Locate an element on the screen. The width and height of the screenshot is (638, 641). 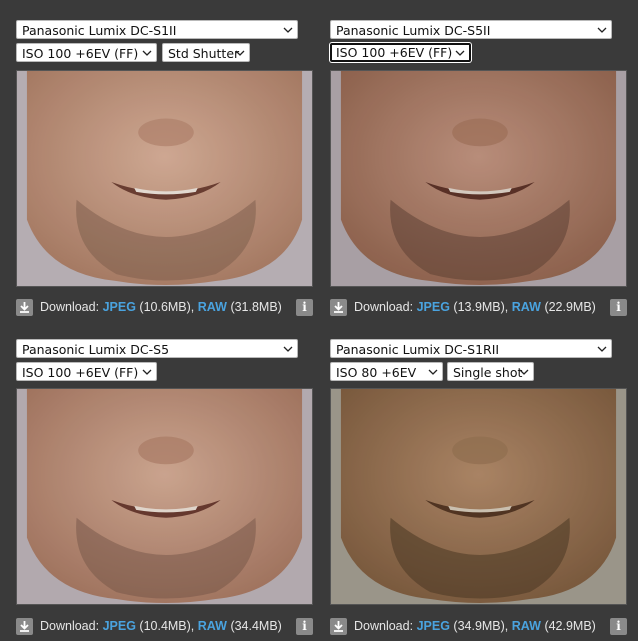
jpeg-size: (13.9MB), is located at coordinates (481, 307).